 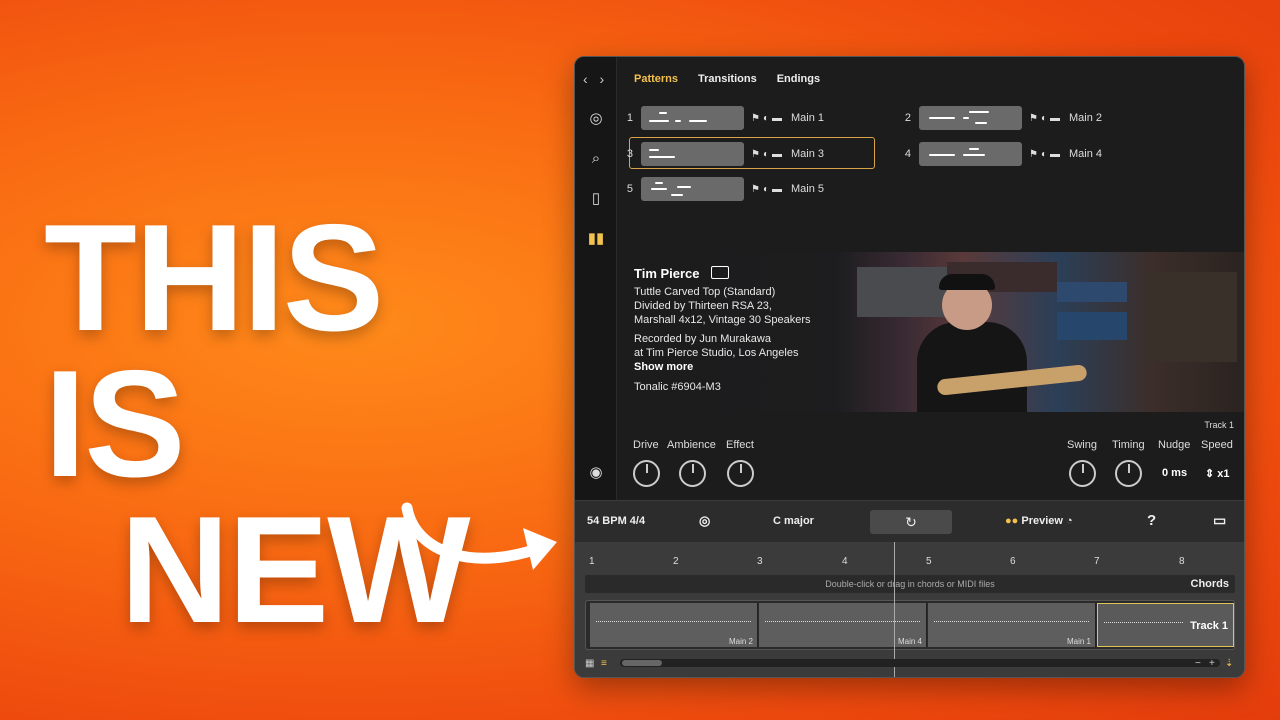 I want to click on zoom-in-icon: +, so click(x=1212, y=663).